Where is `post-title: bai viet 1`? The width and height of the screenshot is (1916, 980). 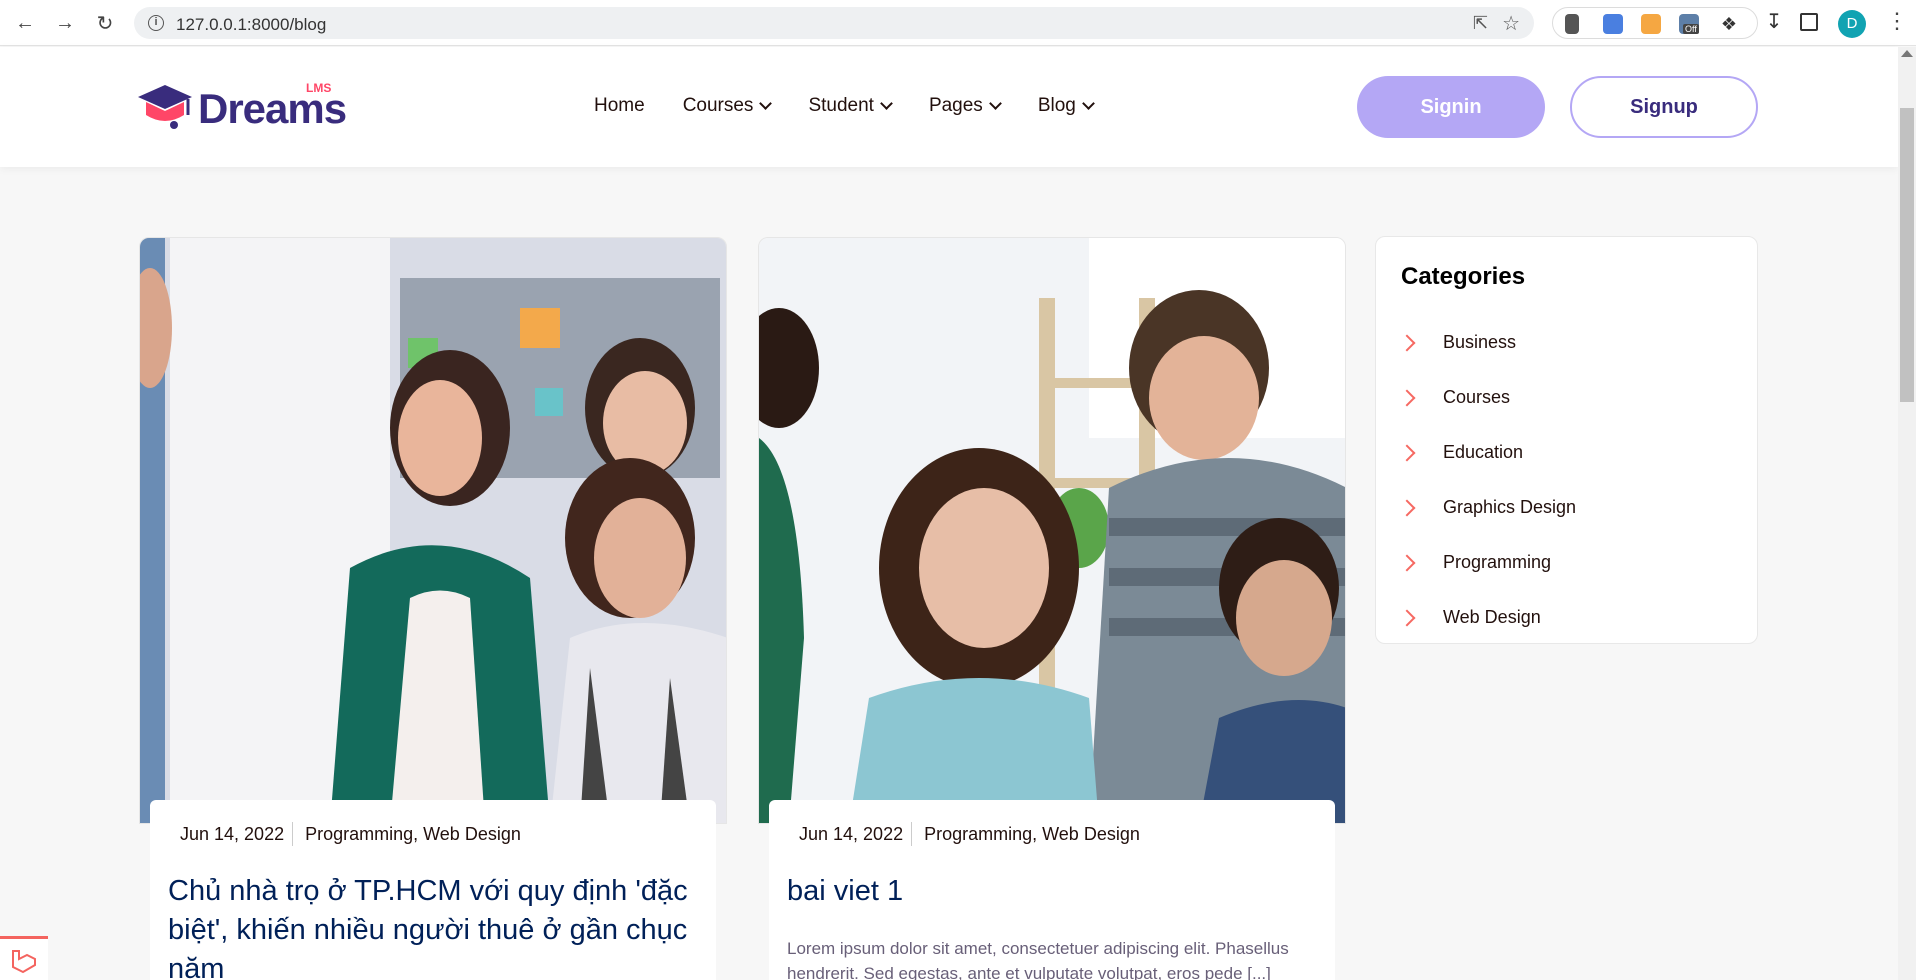 post-title: bai viet 1 is located at coordinates (1047, 891).